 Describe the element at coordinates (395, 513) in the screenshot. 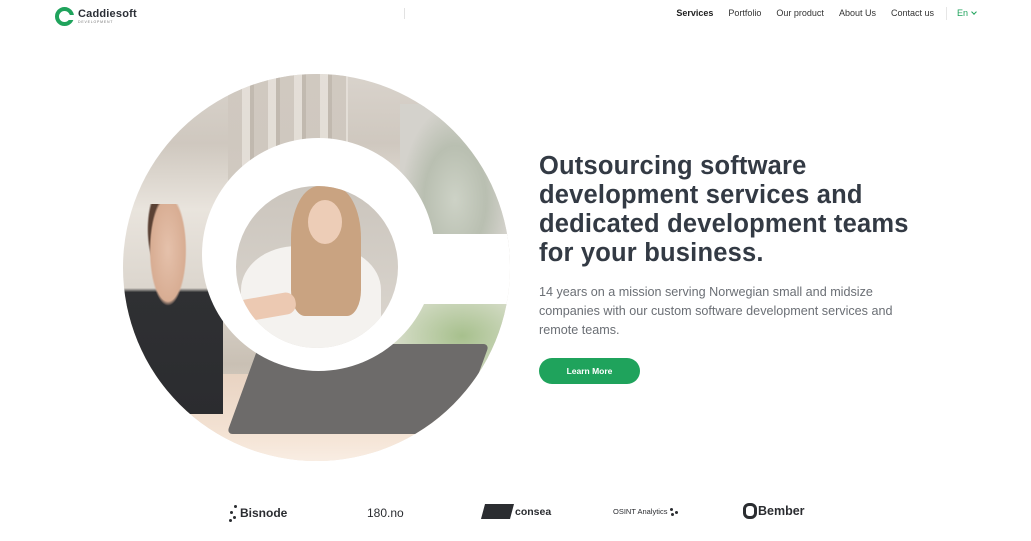

I see `logo-180-suffix: .no` at that location.